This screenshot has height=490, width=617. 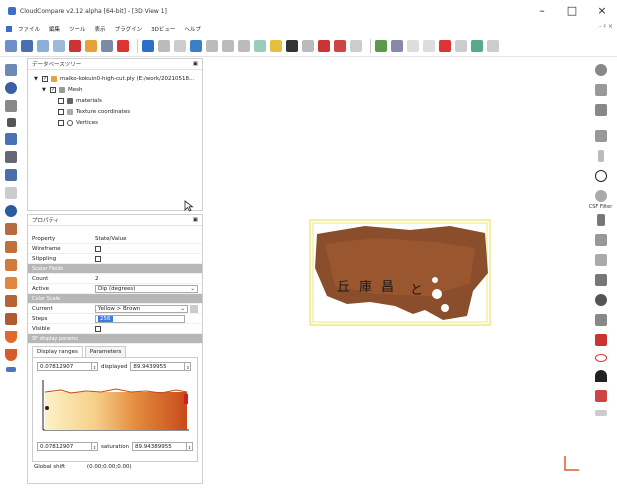 I want to click on iso-view-icon, so click(x=11, y=337).